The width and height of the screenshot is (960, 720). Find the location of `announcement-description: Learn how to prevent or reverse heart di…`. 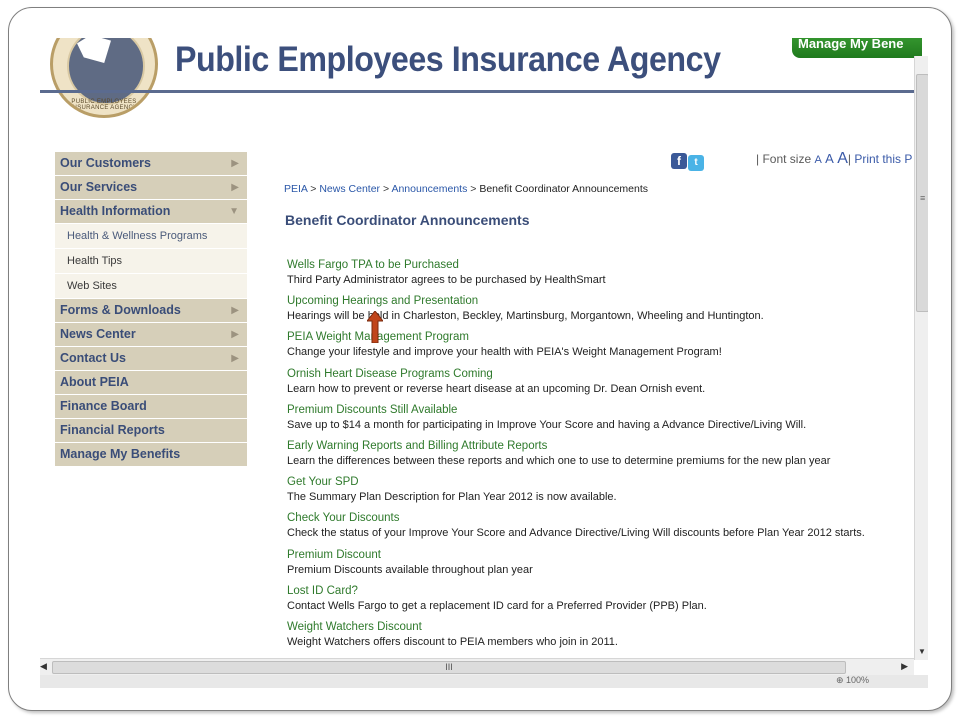

announcement-description: Learn how to prevent or reverse heart di… is located at coordinates (496, 388).